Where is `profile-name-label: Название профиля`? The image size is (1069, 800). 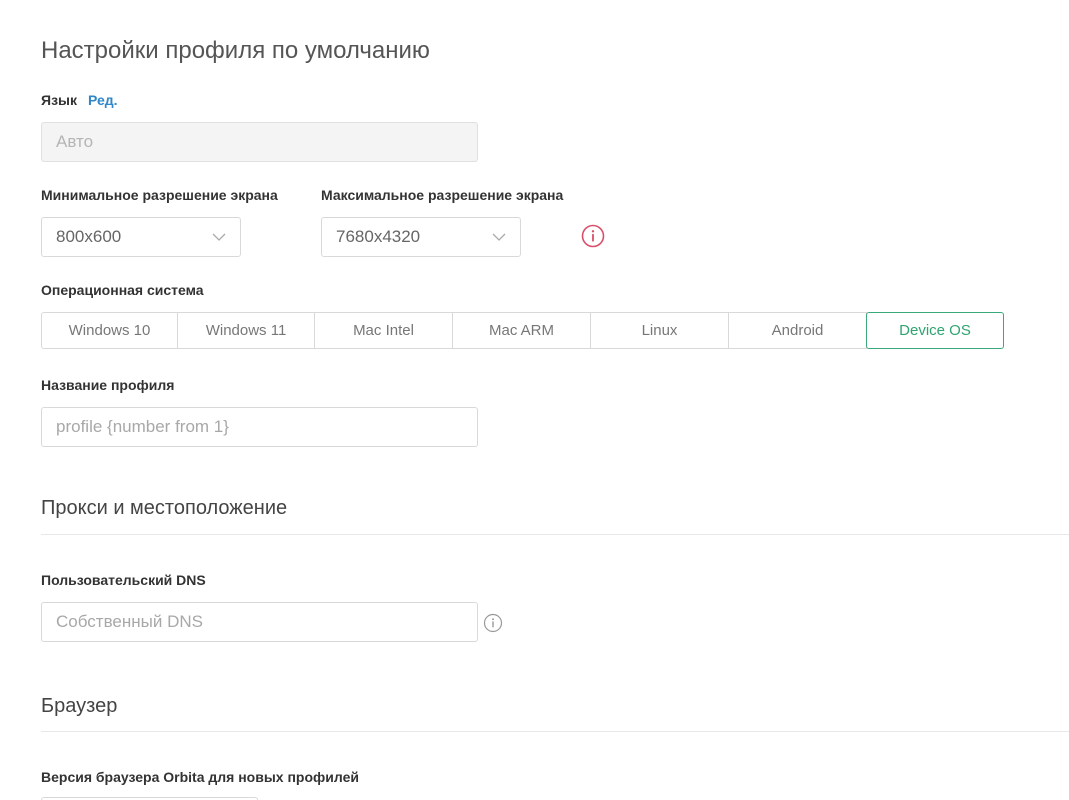 profile-name-label: Название профиля is located at coordinates (108, 385).